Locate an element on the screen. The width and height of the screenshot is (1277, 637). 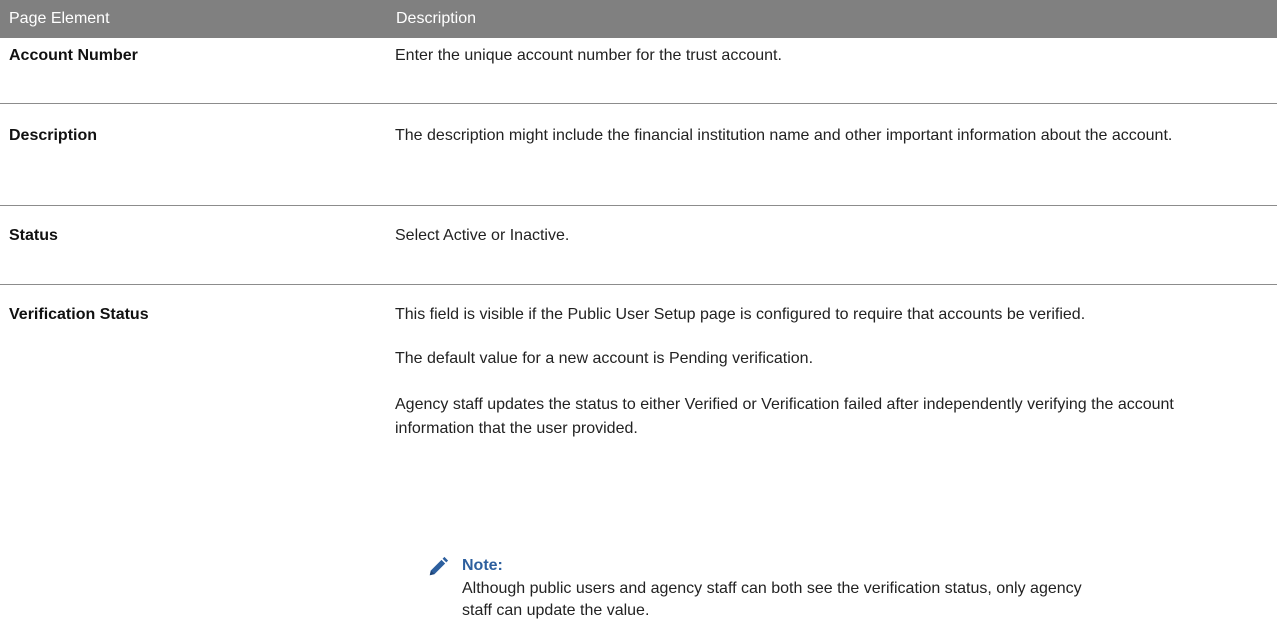
note-title: Note: is located at coordinates (482, 565).